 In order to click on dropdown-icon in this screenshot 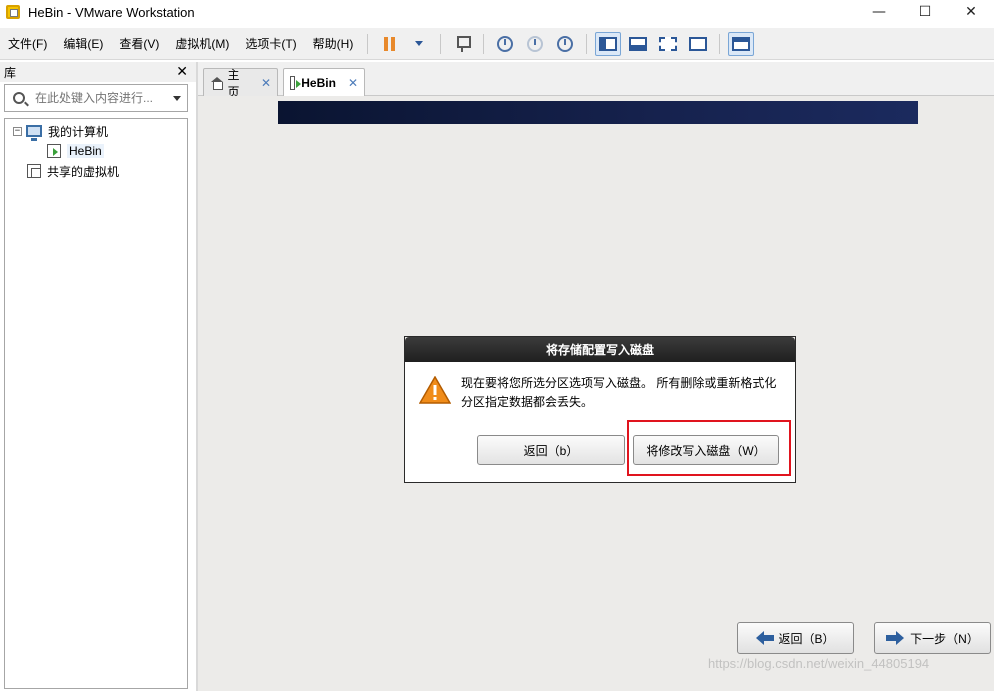, I will do `click(419, 43)`.